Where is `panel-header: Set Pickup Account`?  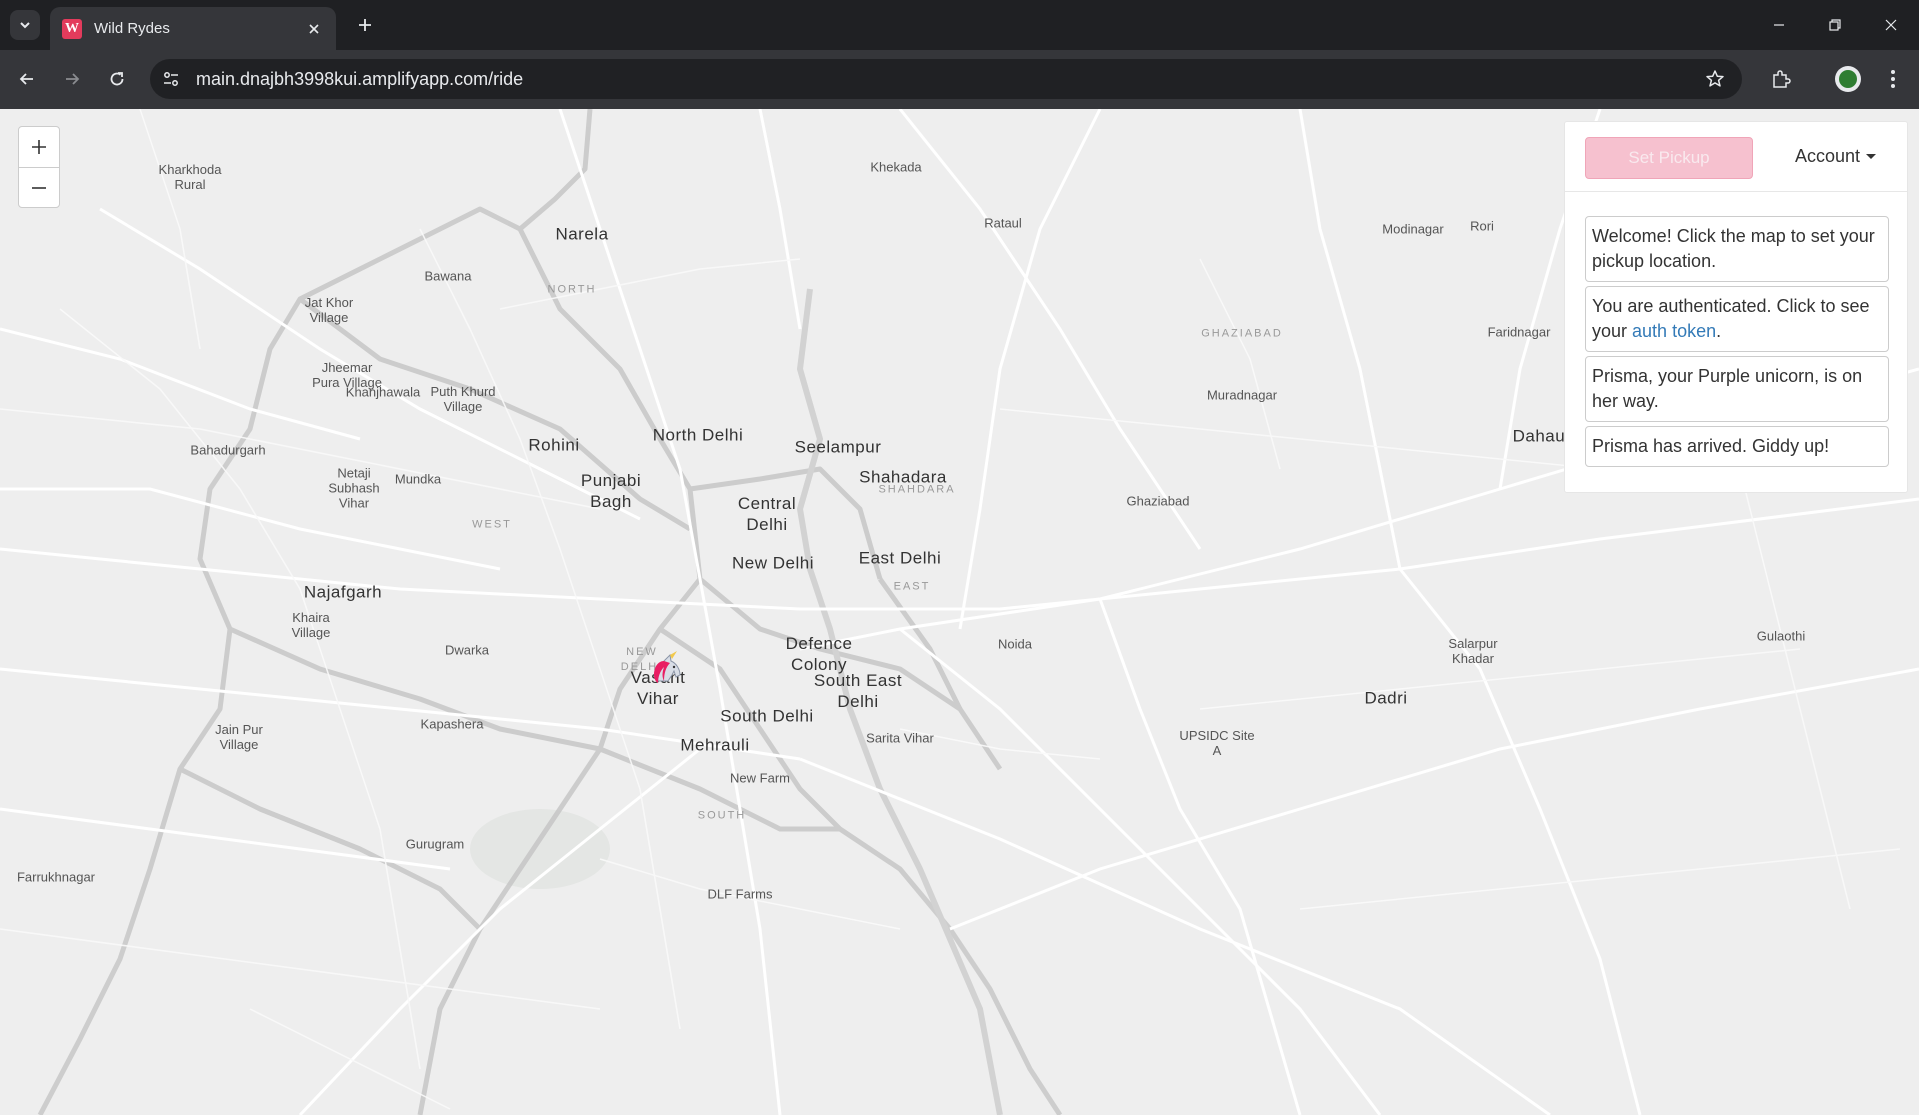
panel-header: Set Pickup Account is located at coordinates (1736, 157).